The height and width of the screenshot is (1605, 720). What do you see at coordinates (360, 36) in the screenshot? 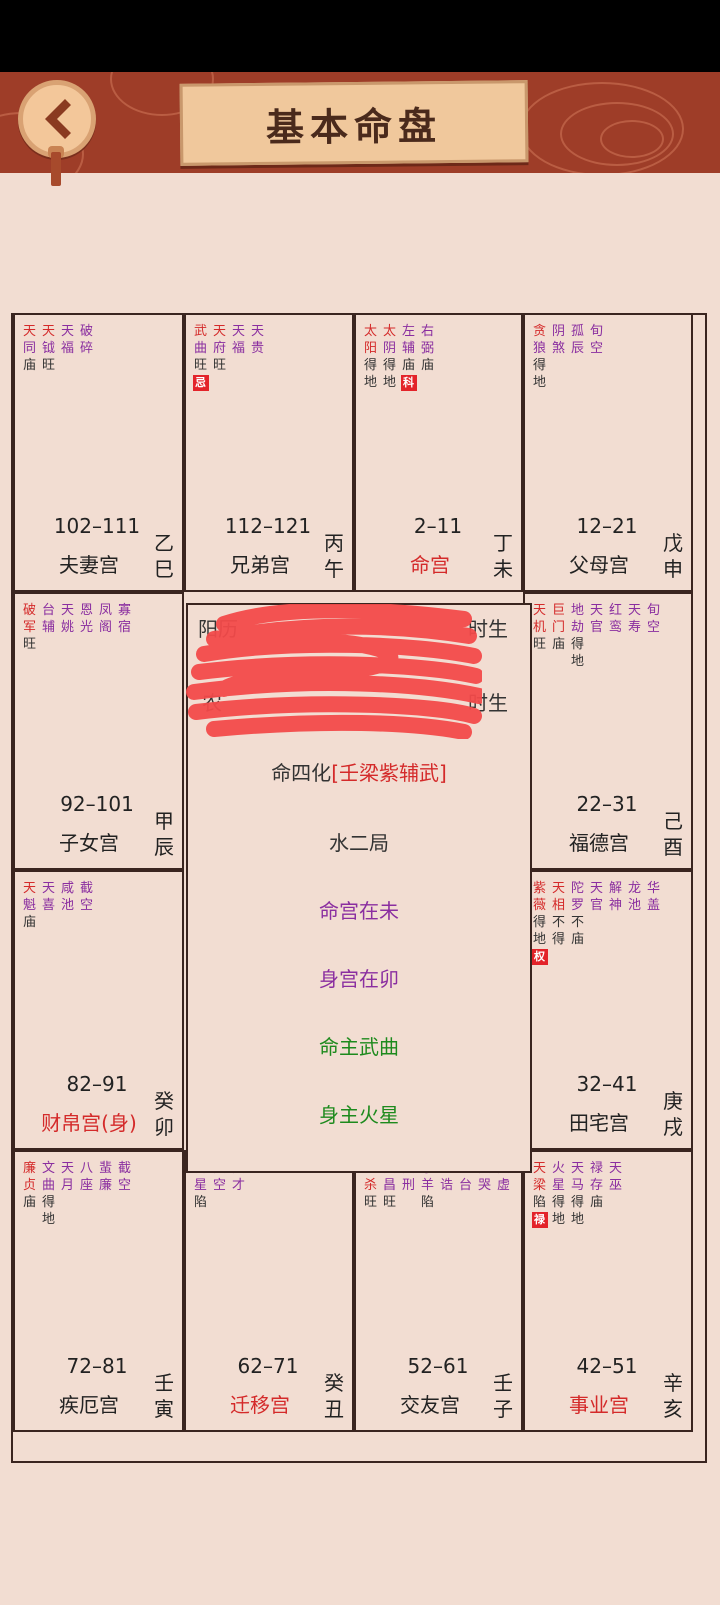
I see `status-bar` at bounding box center [360, 36].